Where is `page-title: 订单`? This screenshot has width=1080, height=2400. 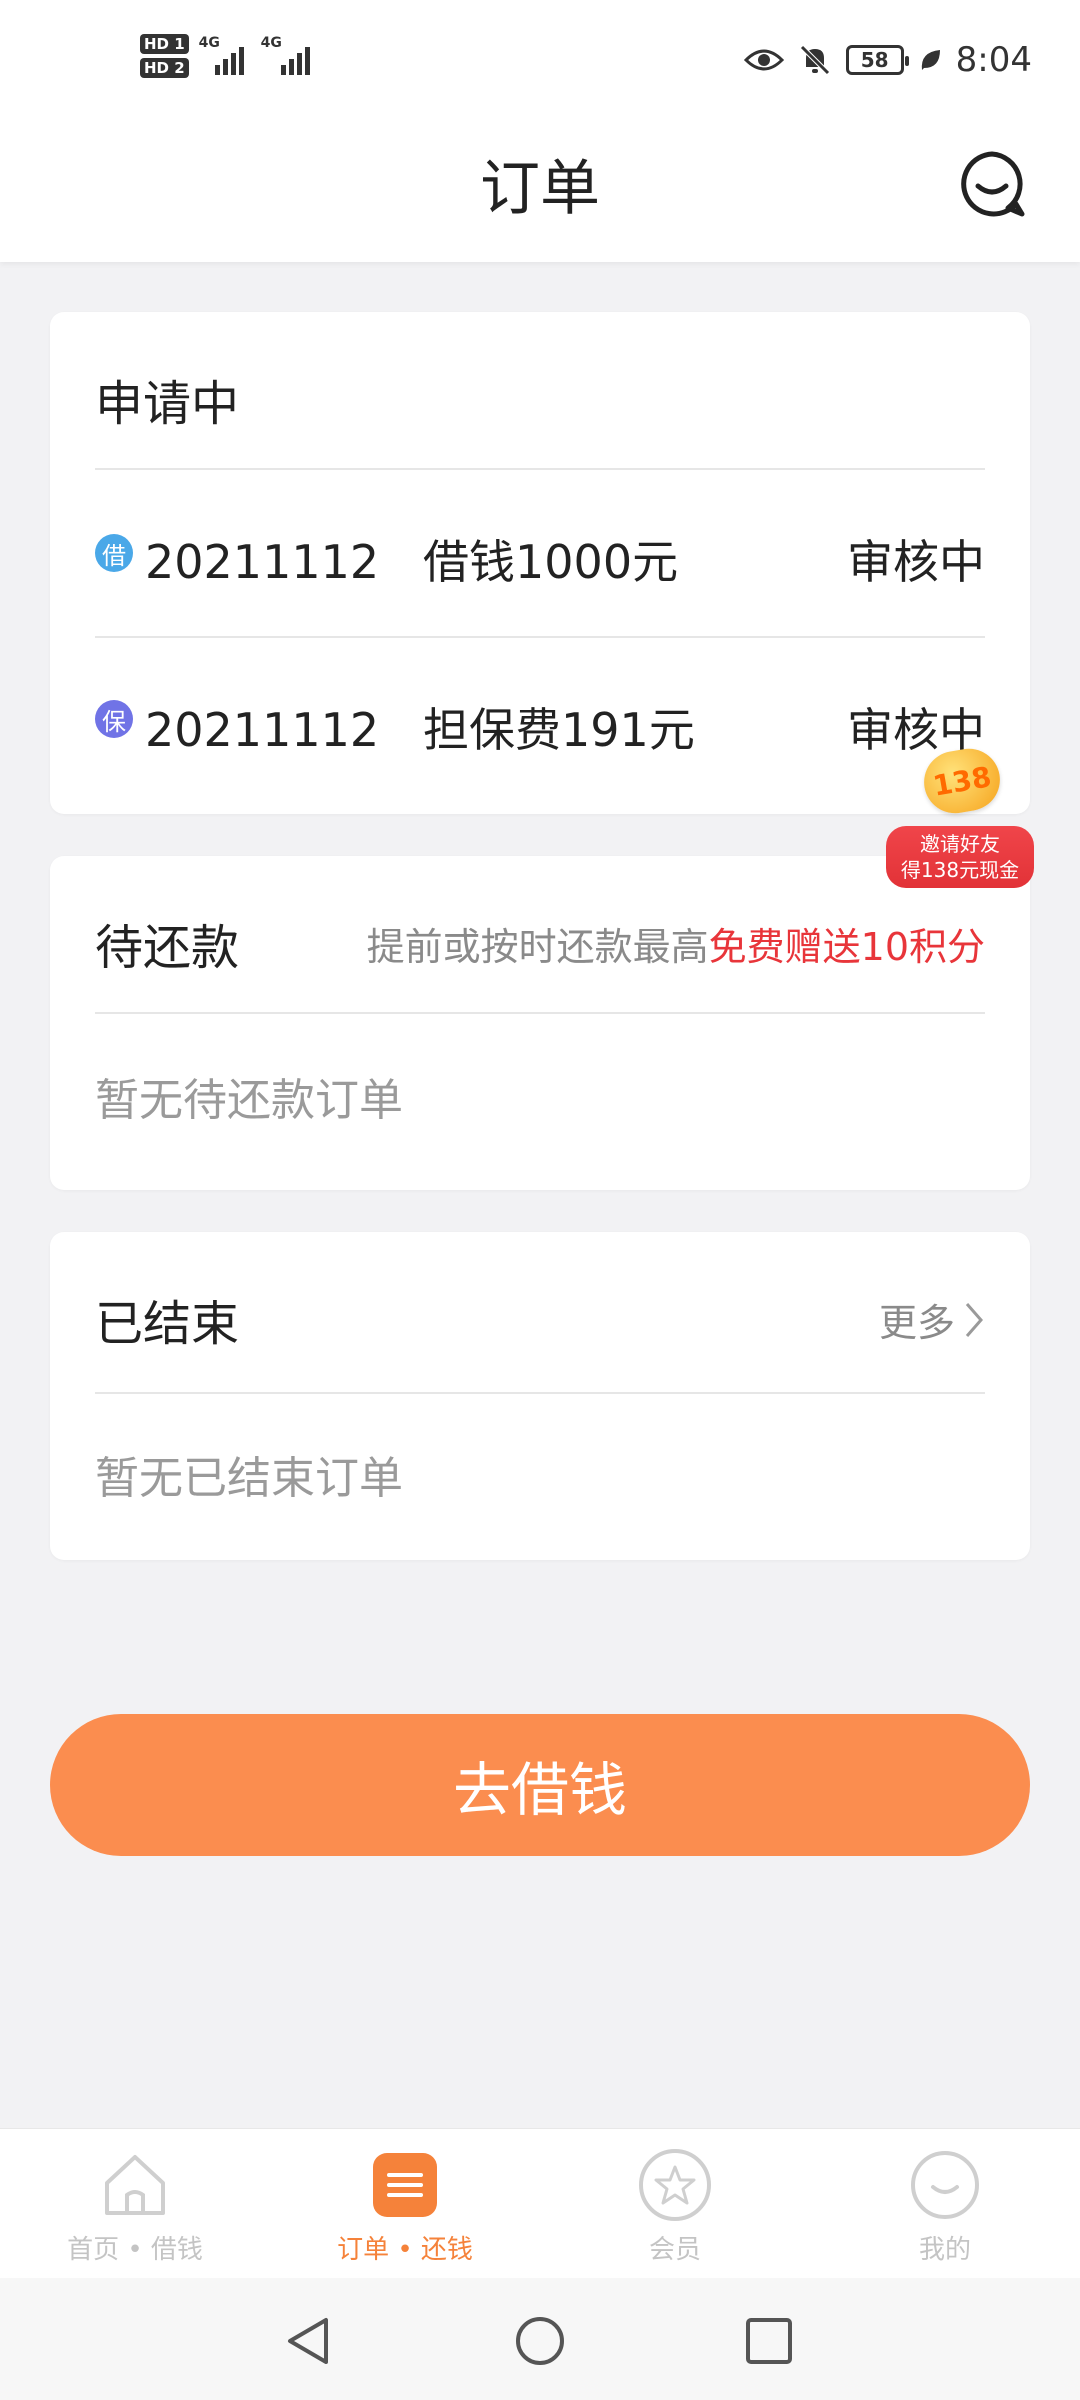
page-title: 订单 is located at coordinates (540, 189).